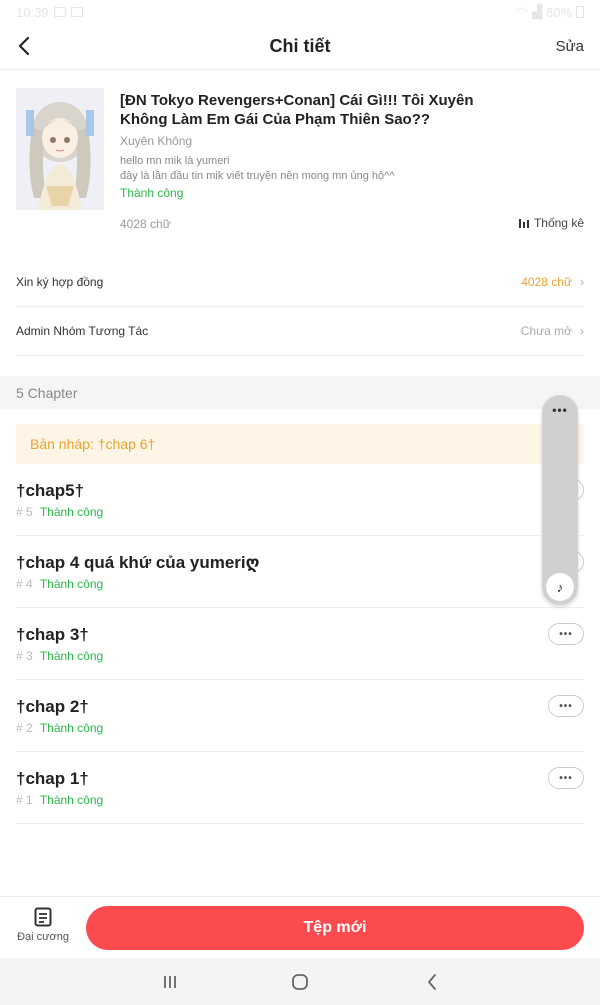 The image size is (600, 1005). Describe the element at coordinates (60, 282) in the screenshot. I see `contract-label: Xin ký hợp đồng` at that location.